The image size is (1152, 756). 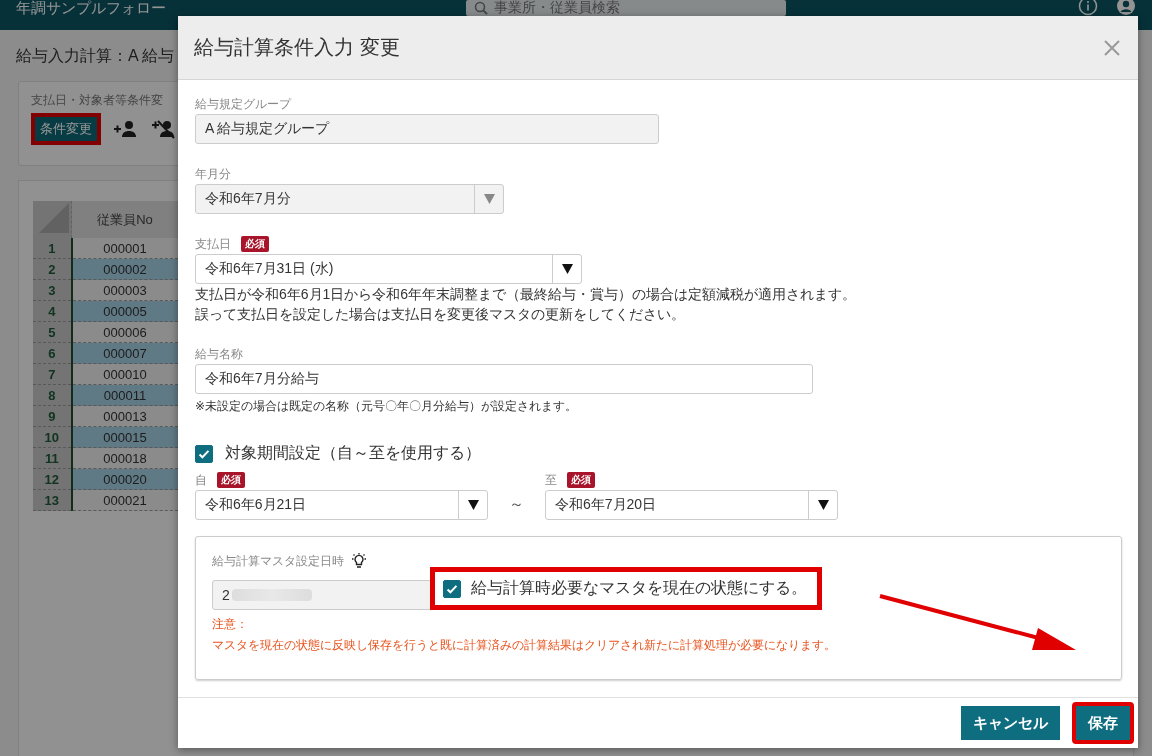 What do you see at coordinates (322, 594) in the screenshot?
I see `datetime-field: 2` at bounding box center [322, 594].